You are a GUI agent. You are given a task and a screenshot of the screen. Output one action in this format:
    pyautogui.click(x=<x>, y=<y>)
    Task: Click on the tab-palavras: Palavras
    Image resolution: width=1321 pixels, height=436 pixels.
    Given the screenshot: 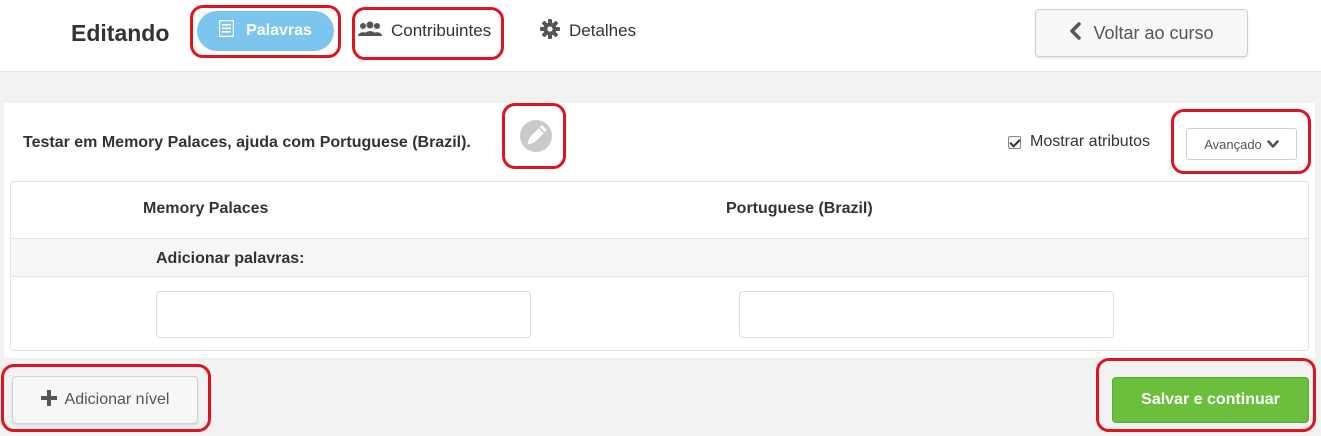 What is the action you would take?
    pyautogui.click(x=265, y=31)
    